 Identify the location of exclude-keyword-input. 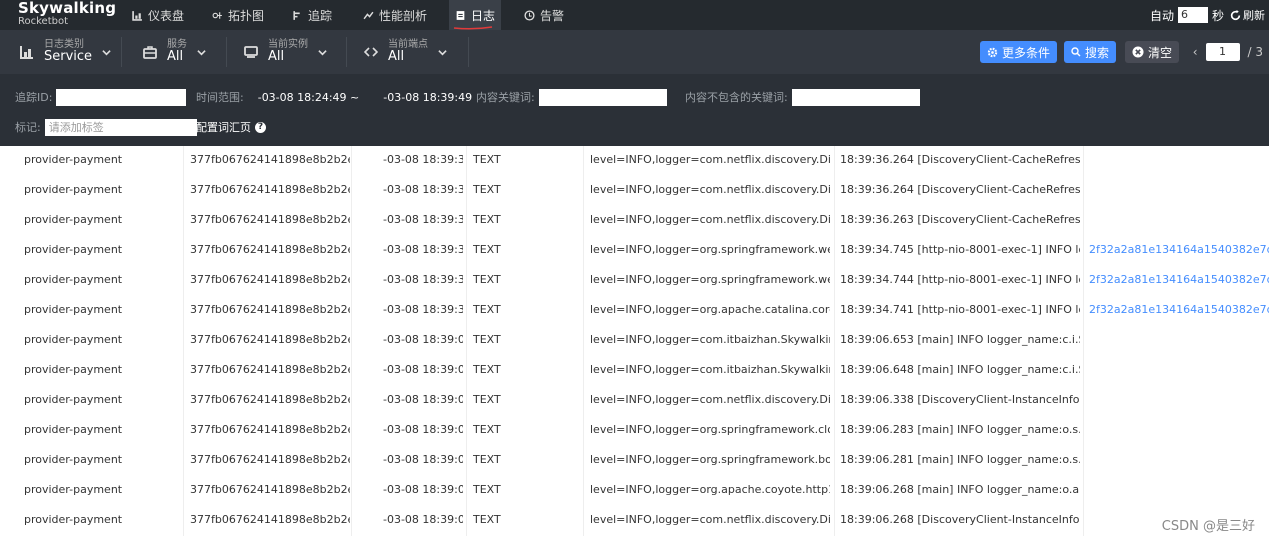
(855, 97).